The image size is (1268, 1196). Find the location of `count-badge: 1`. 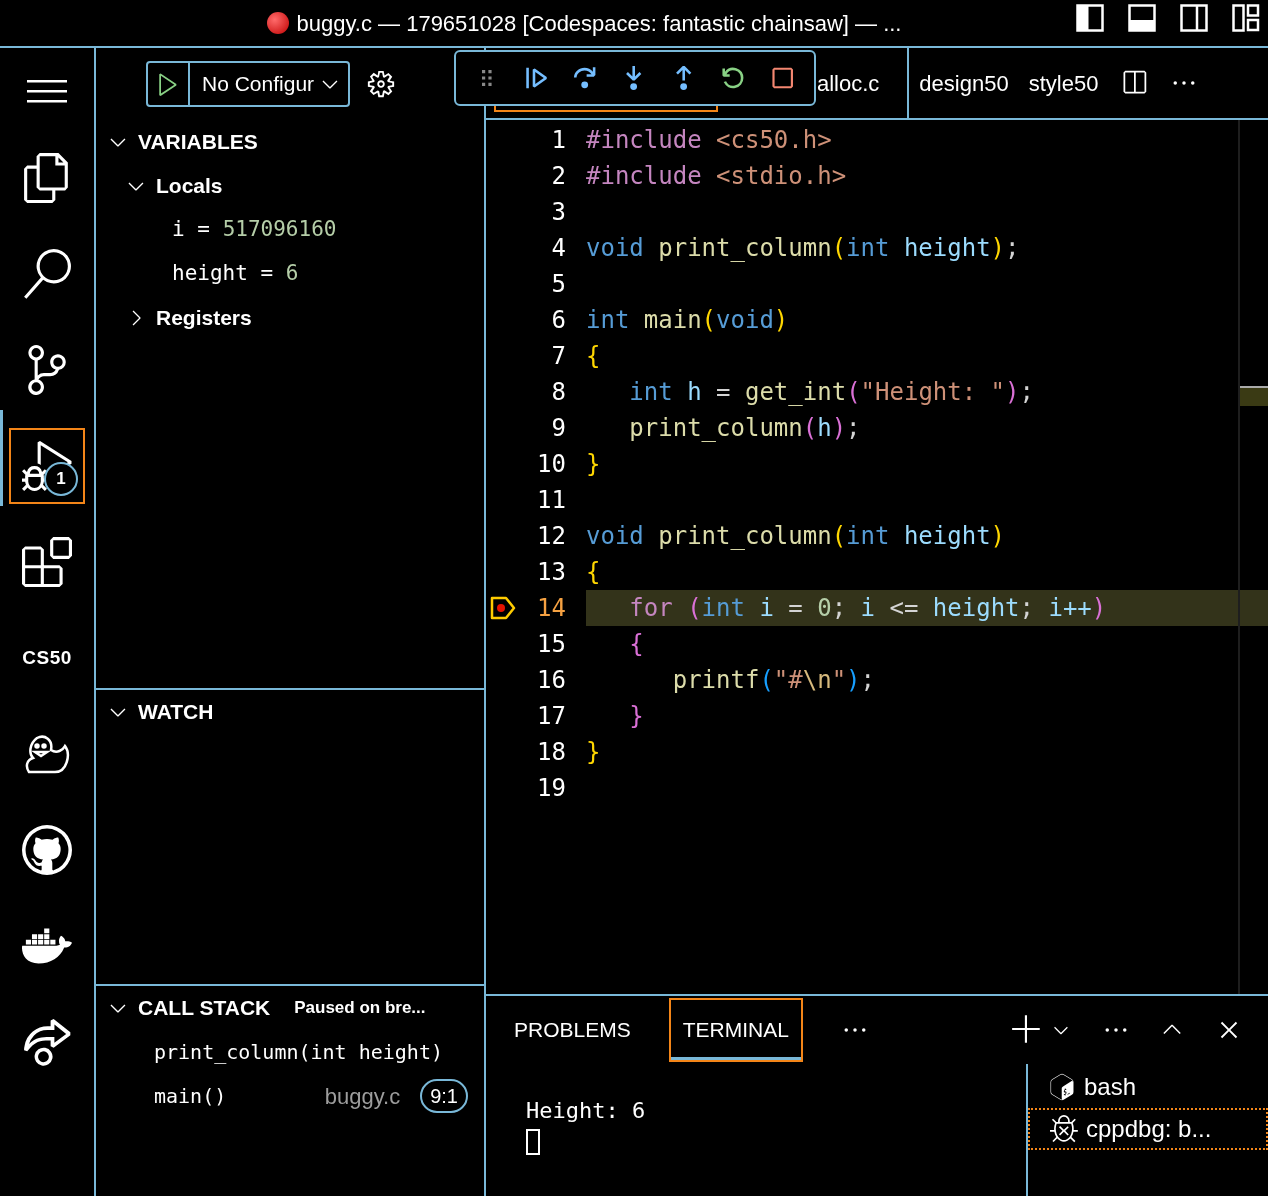

count-badge: 1 is located at coordinates (61, 479).